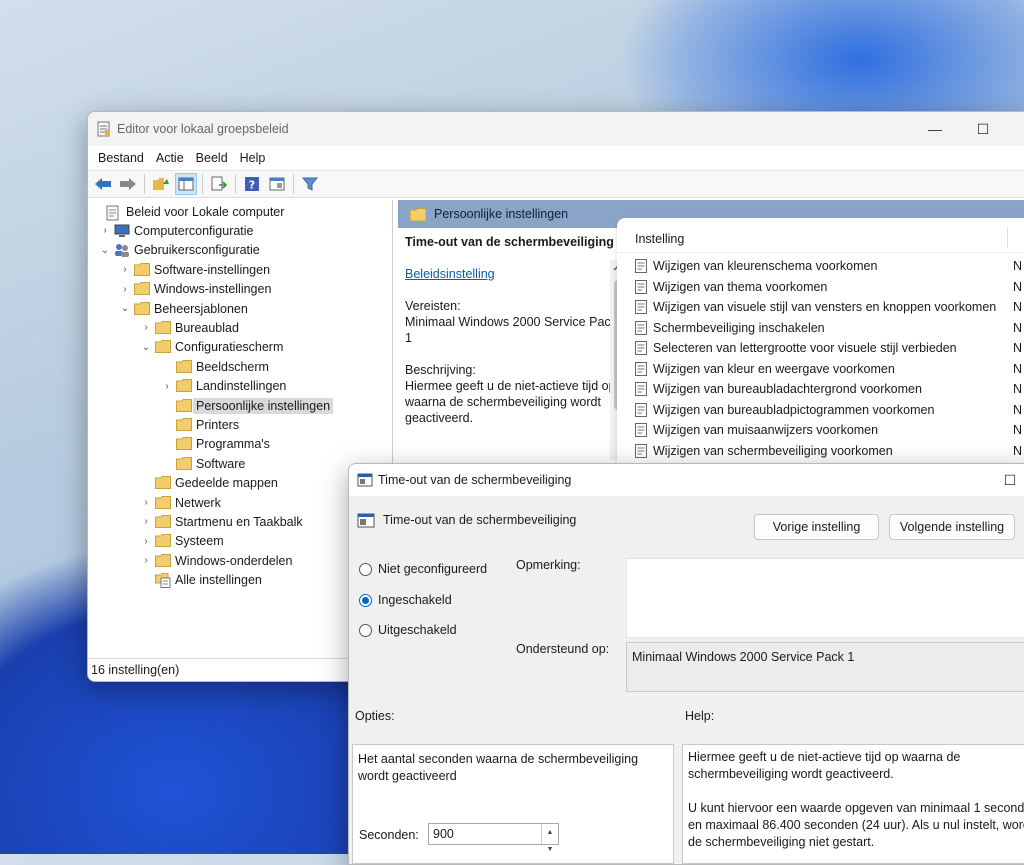 The height and width of the screenshot is (865, 1024). What do you see at coordinates (194, 289) in the screenshot?
I see `tree-item: › Windows-instellingen` at bounding box center [194, 289].